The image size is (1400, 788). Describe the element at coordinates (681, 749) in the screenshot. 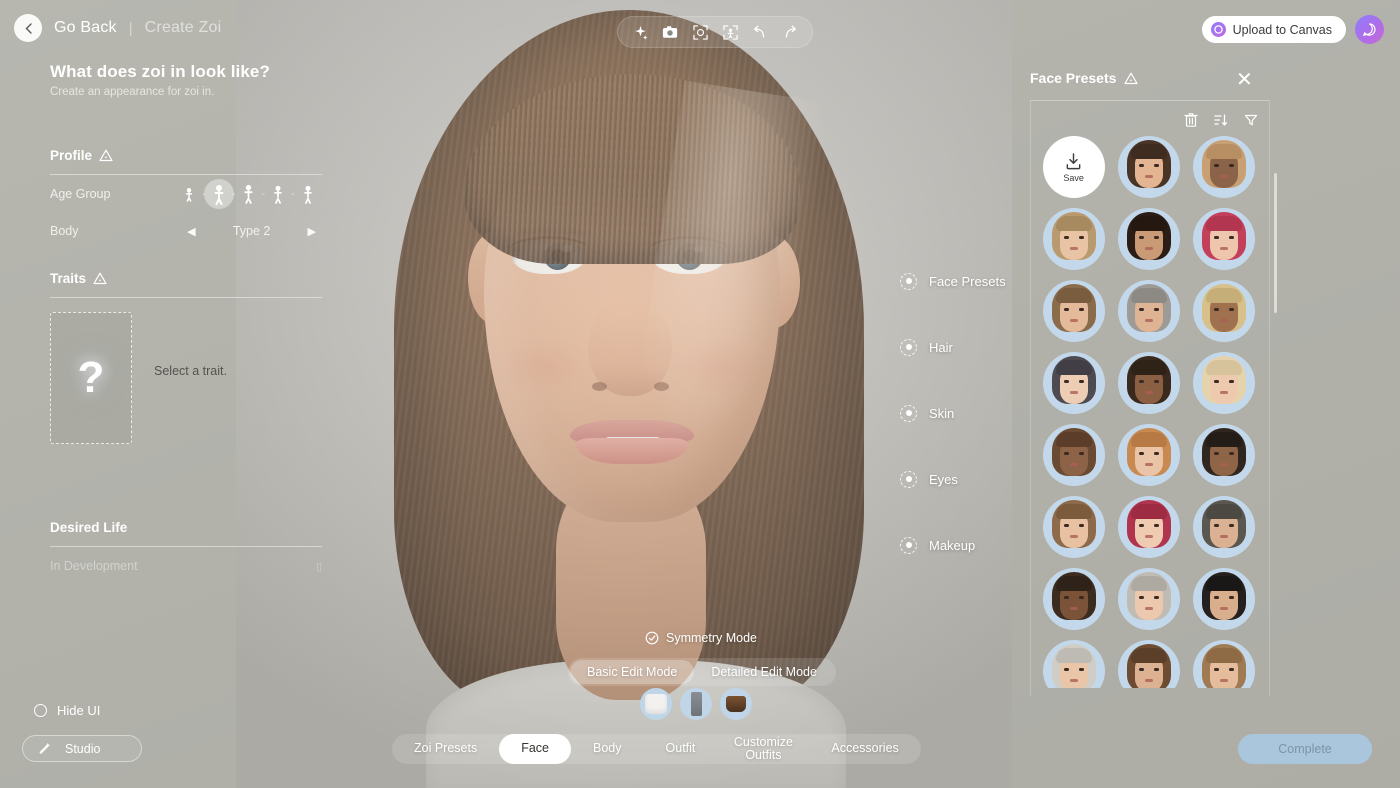

I see `tab-outfit: Outfit` at that location.